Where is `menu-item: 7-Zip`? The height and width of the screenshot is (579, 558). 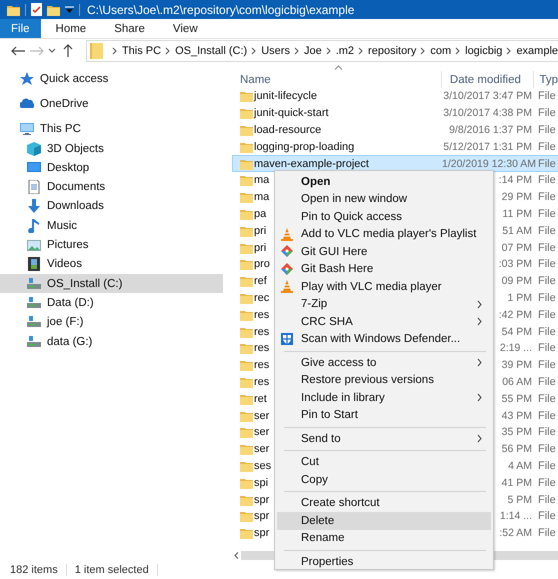
menu-item: 7-Zip is located at coordinates (384, 304).